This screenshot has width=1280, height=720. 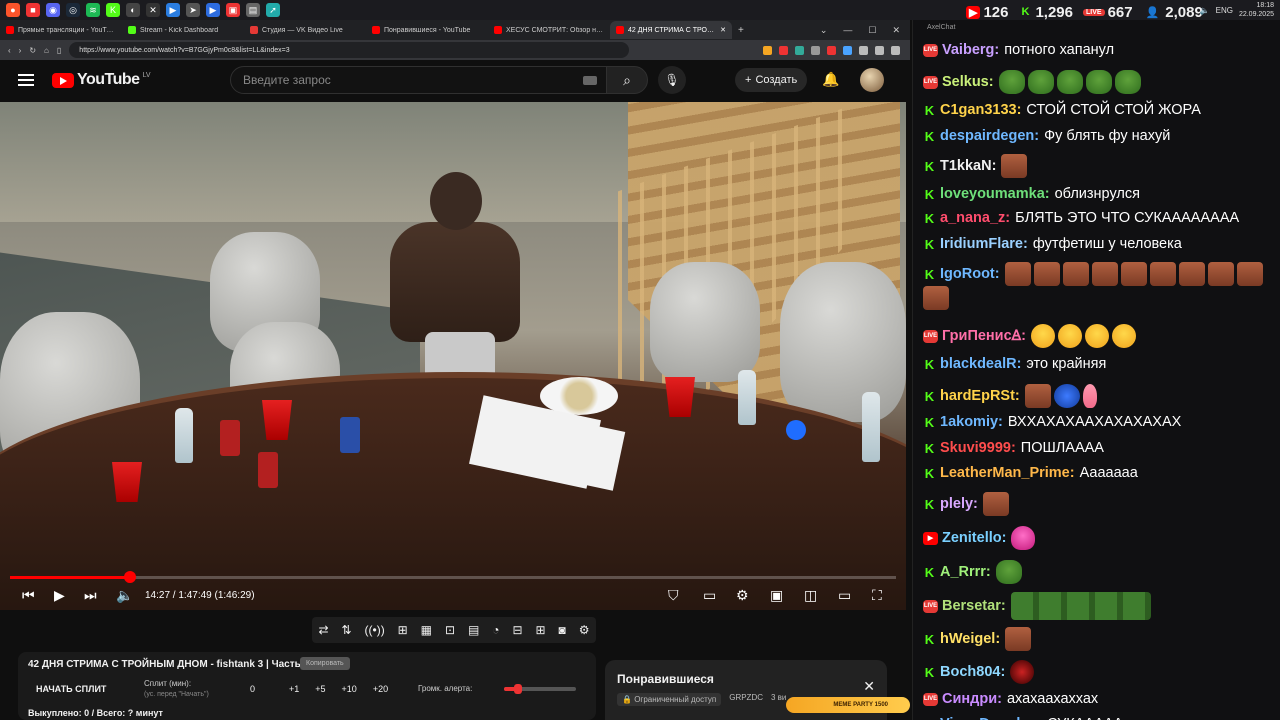 What do you see at coordinates (32, 50) in the screenshot?
I see `reload-icon: ↻` at bounding box center [32, 50].